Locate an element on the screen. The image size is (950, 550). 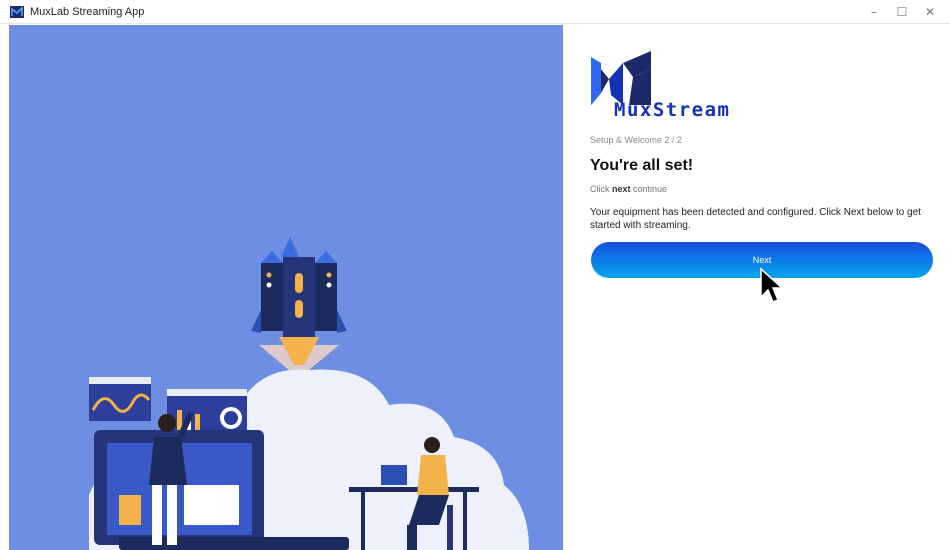
minimize-button: – is located at coordinates (874, 12).